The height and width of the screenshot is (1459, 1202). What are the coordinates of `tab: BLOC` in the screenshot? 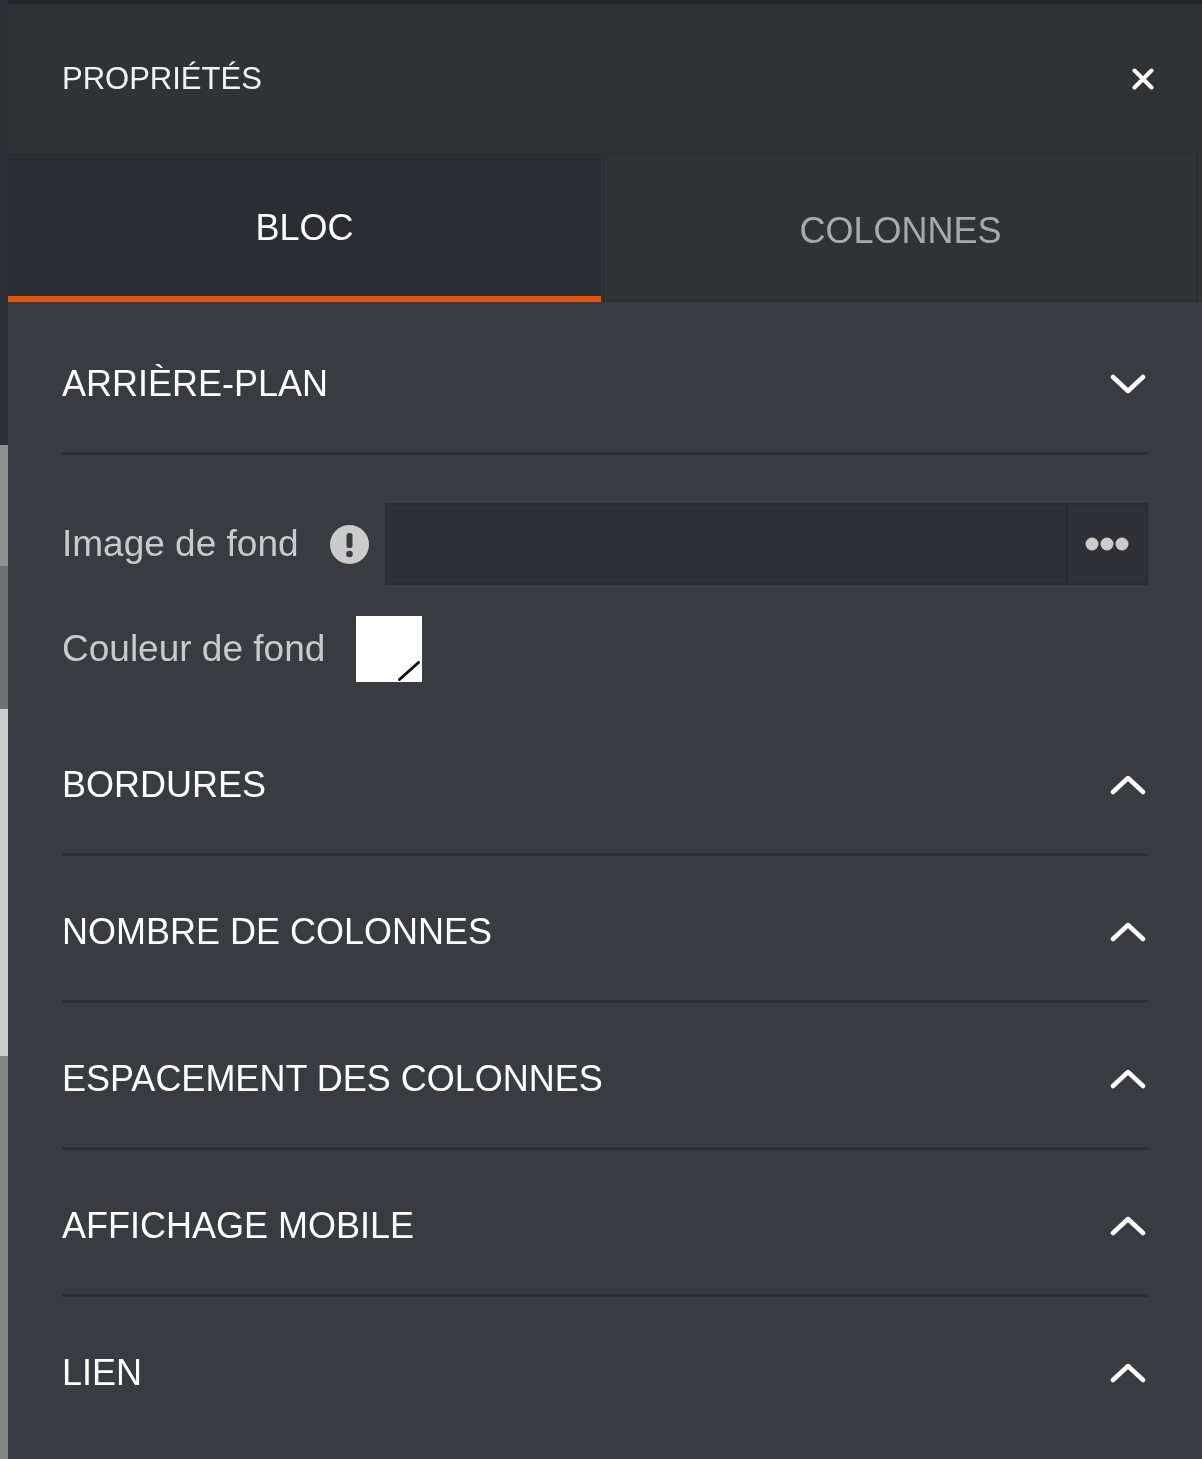 It's located at (304, 227).